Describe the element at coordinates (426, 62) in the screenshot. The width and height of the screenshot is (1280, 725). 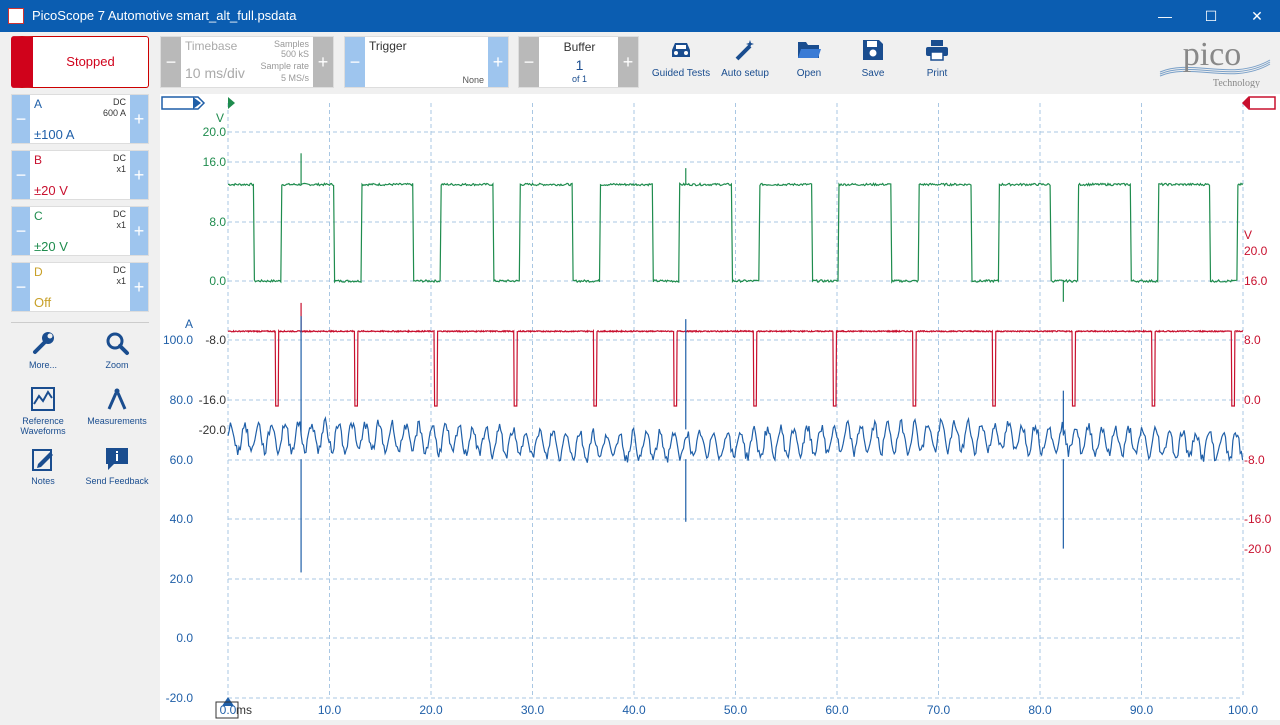
I see `trigger-control: − Trigger None +` at that location.